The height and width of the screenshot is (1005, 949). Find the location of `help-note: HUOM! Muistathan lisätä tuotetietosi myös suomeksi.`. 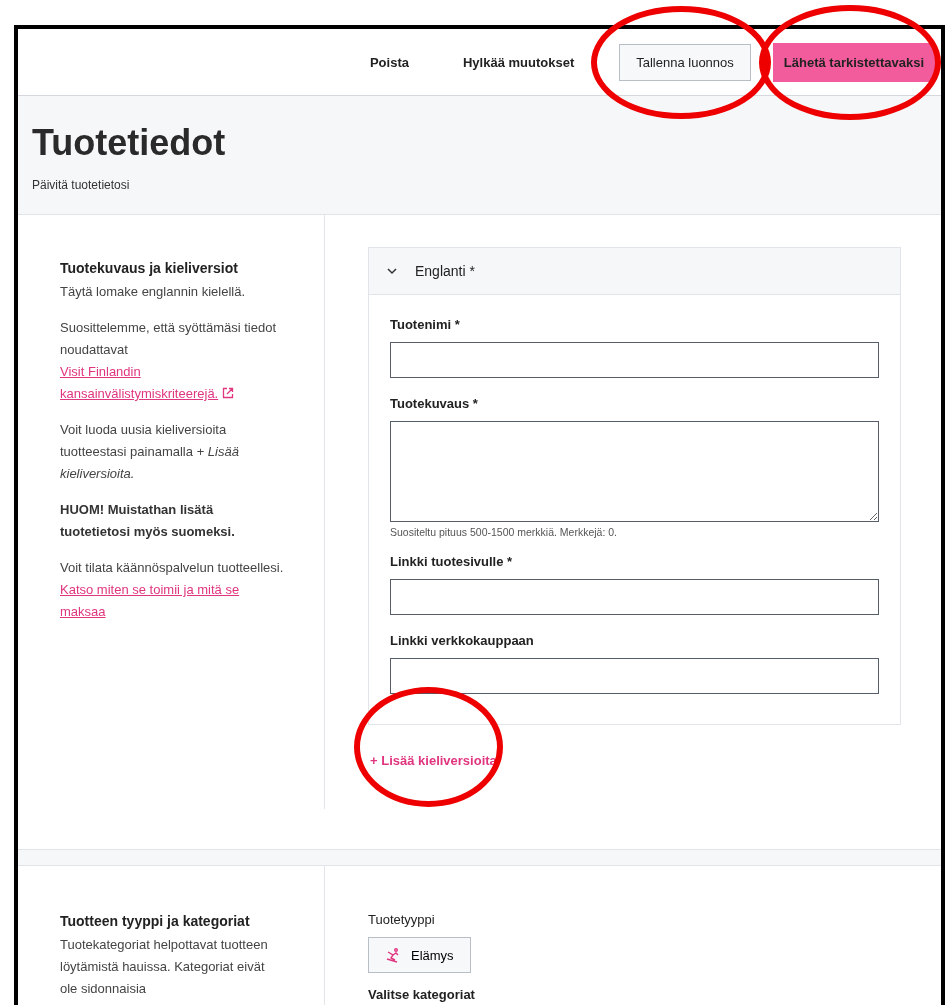

help-note: HUOM! Muistathan lisätä tuotetietosi myös suomeksi. is located at coordinates (148, 521).